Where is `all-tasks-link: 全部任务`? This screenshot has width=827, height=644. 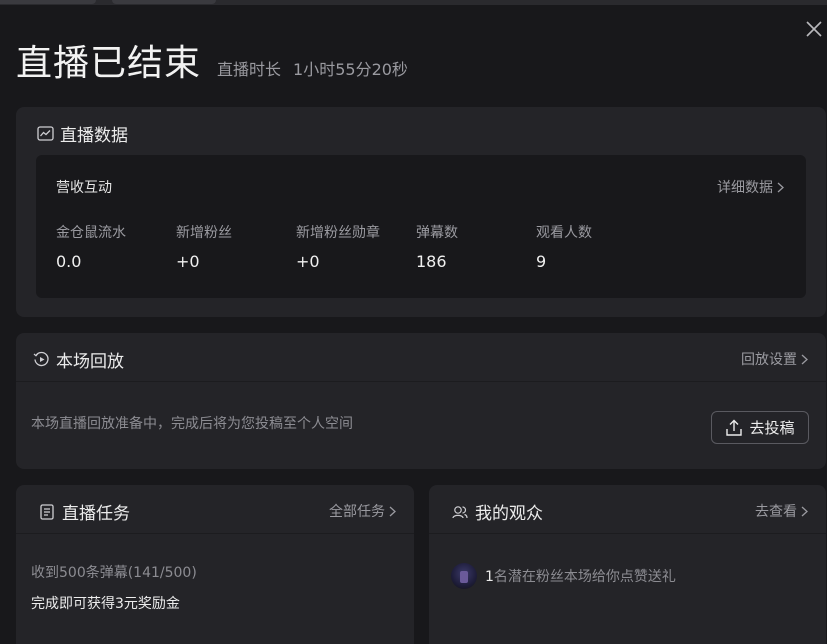
all-tasks-link: 全部任务 is located at coordinates (362, 511).